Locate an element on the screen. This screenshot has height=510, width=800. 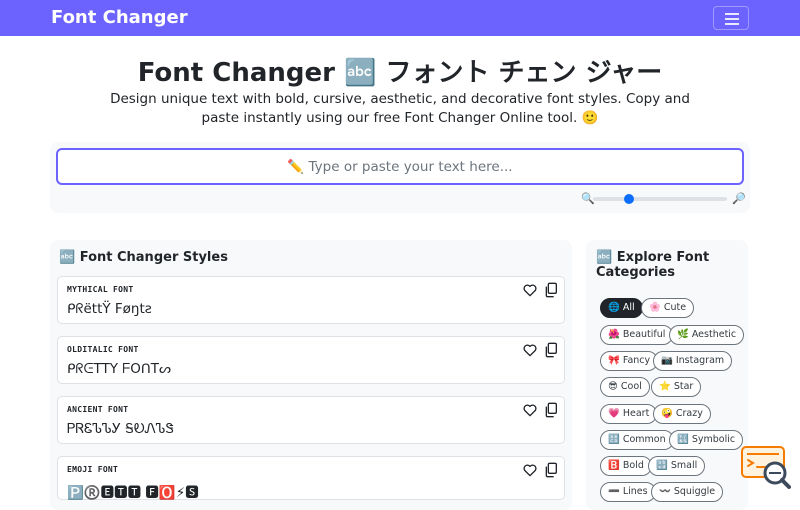
category-chip-cool: 😎 Cool is located at coordinates (625, 387).